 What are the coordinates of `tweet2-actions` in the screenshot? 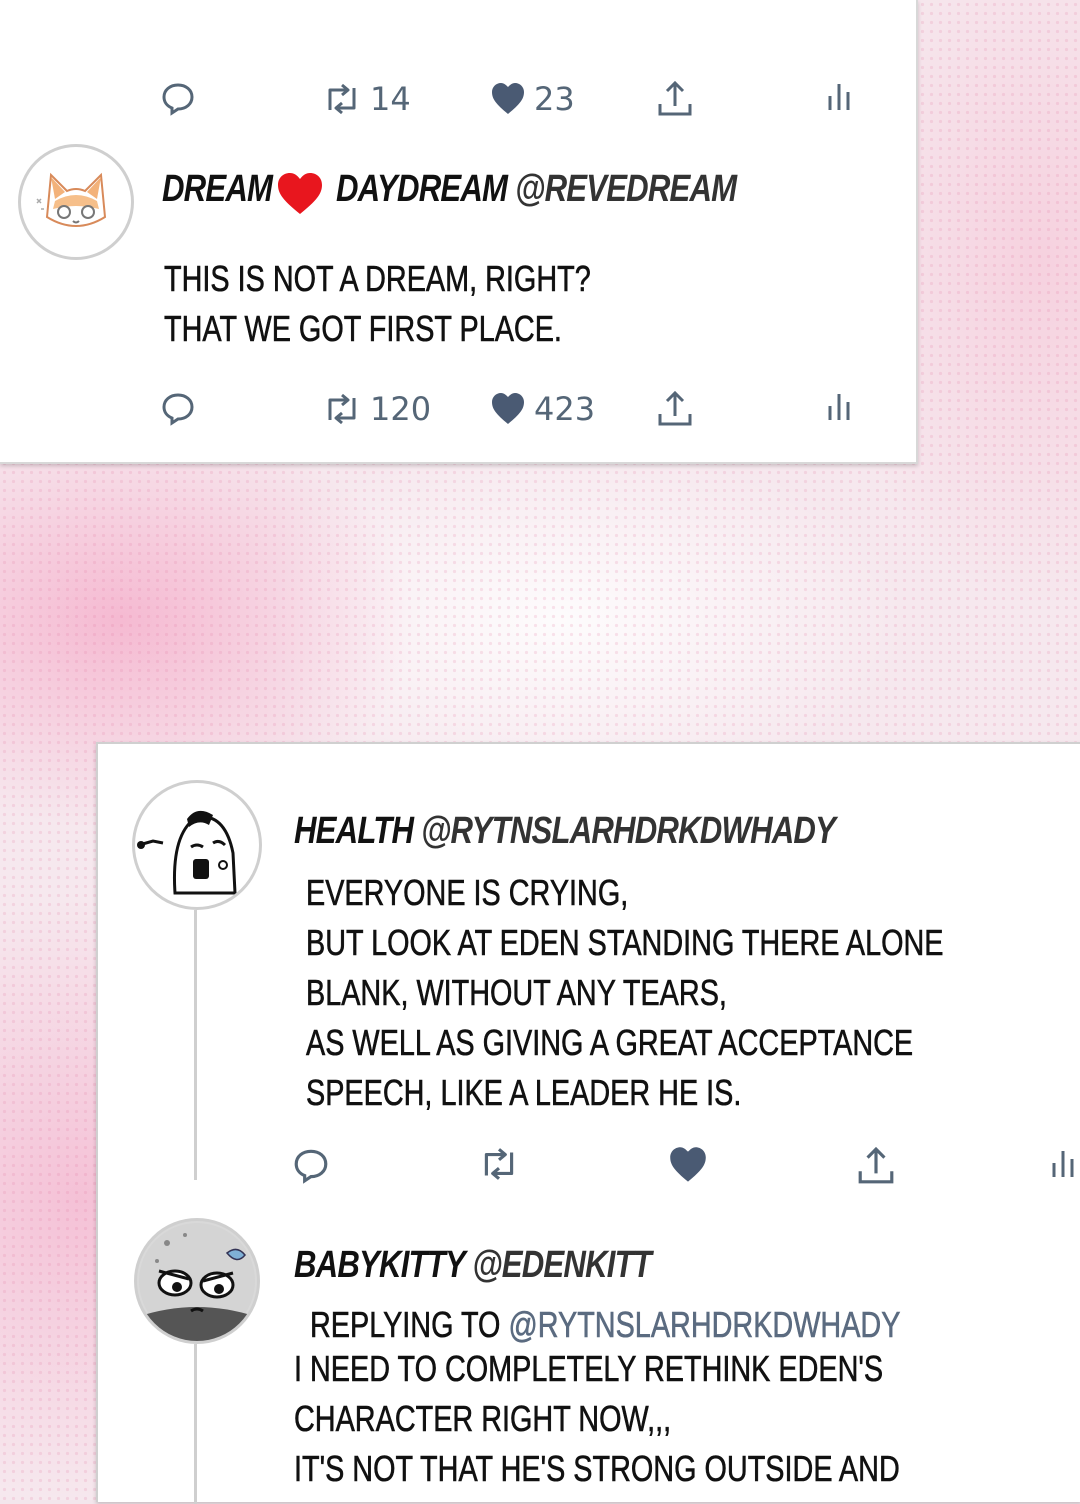 It's located at (589, 1171).